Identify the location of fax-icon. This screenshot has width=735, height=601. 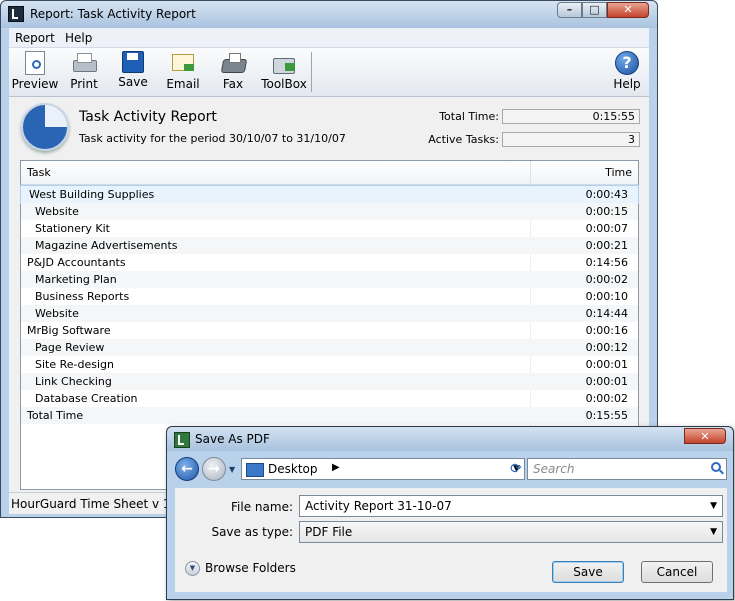
(233, 63).